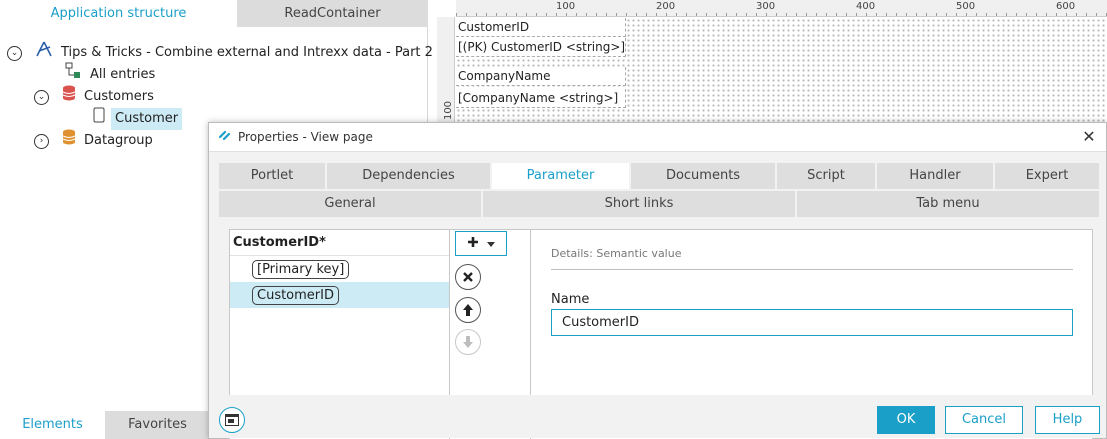 The width and height of the screenshot is (1107, 439). What do you see at coordinates (332, 13) in the screenshot?
I see `tab-readcontainer: ReadContainer` at bounding box center [332, 13].